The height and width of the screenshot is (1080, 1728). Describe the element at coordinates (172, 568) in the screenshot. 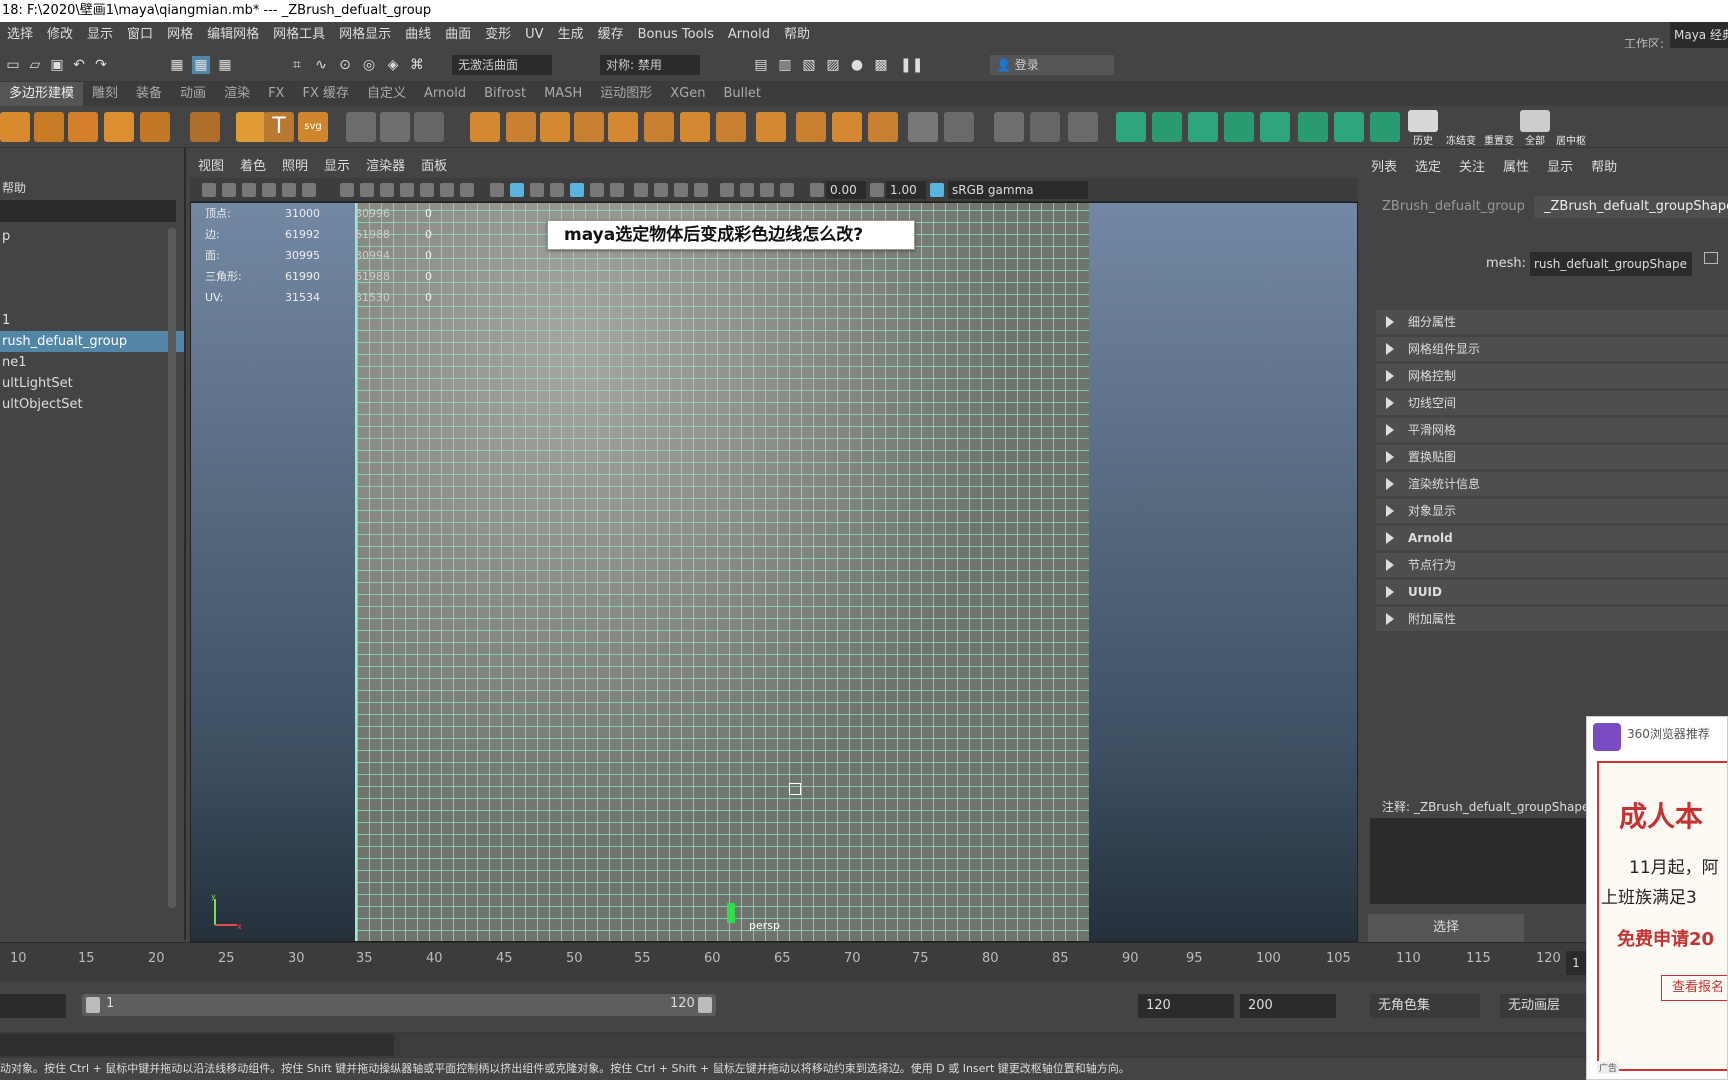

I see `outliner-scrollbar` at that location.